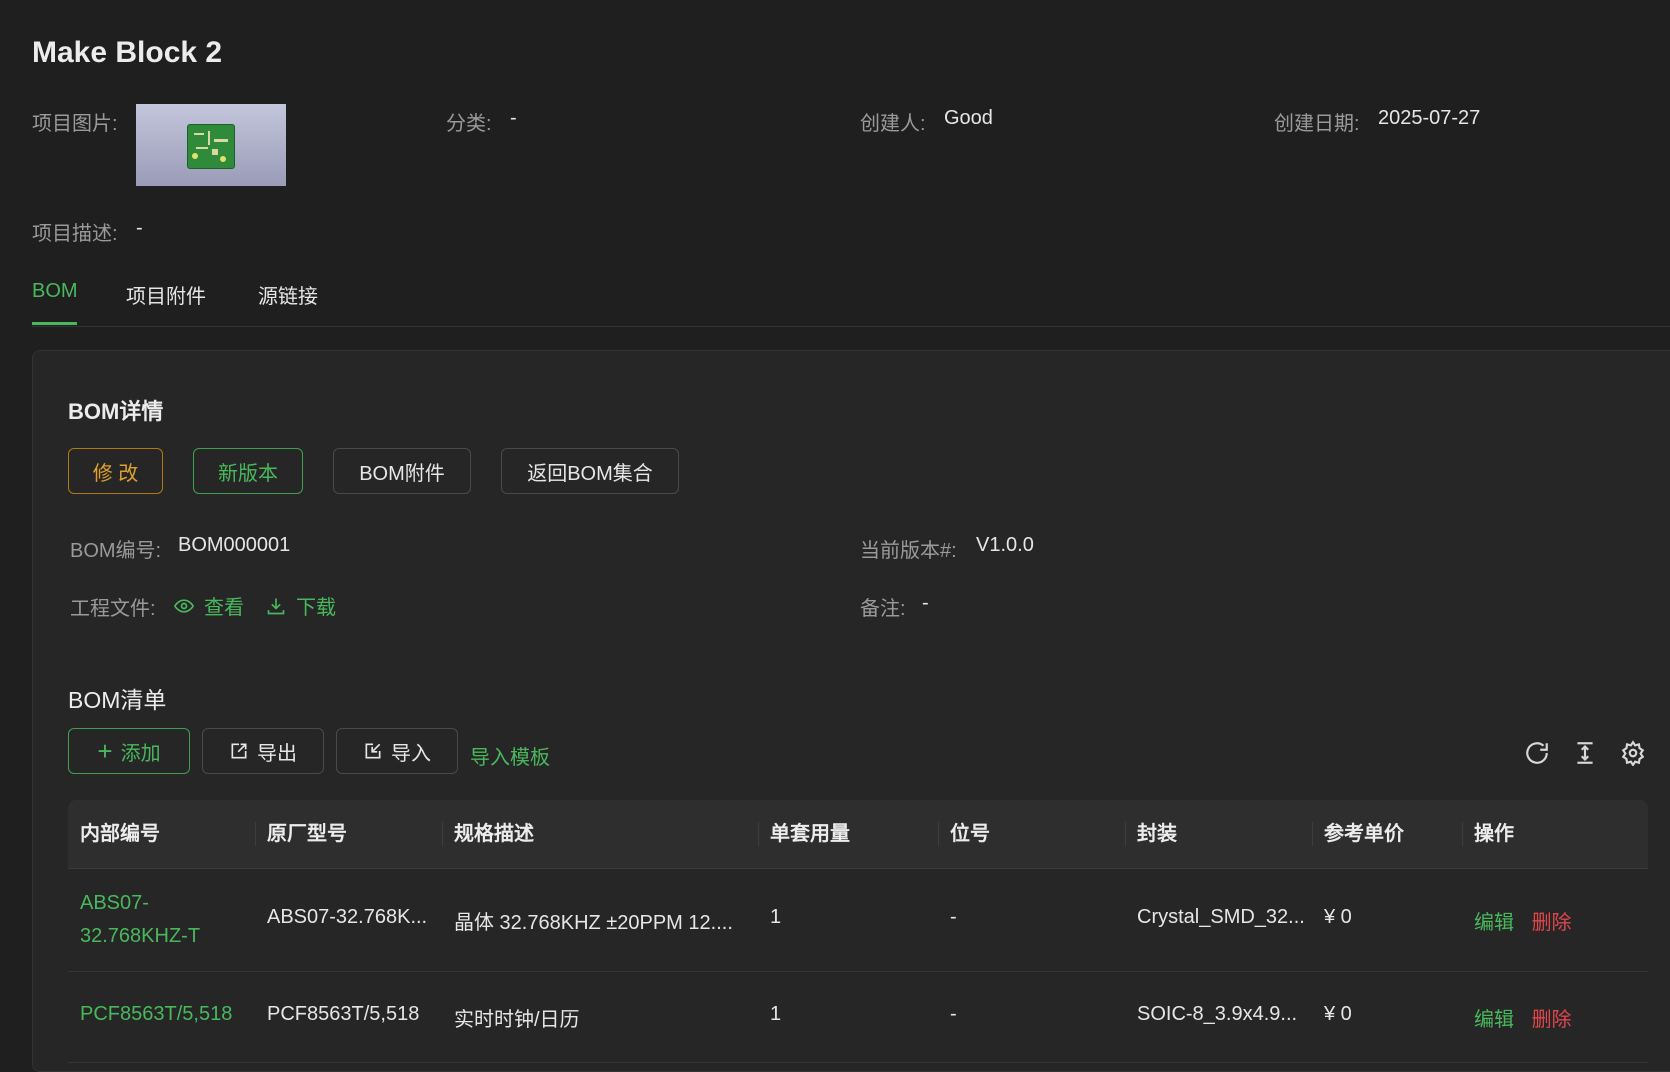 This screenshot has width=1670, height=1072. What do you see at coordinates (1537, 753) in the screenshot?
I see `refresh-icon` at bounding box center [1537, 753].